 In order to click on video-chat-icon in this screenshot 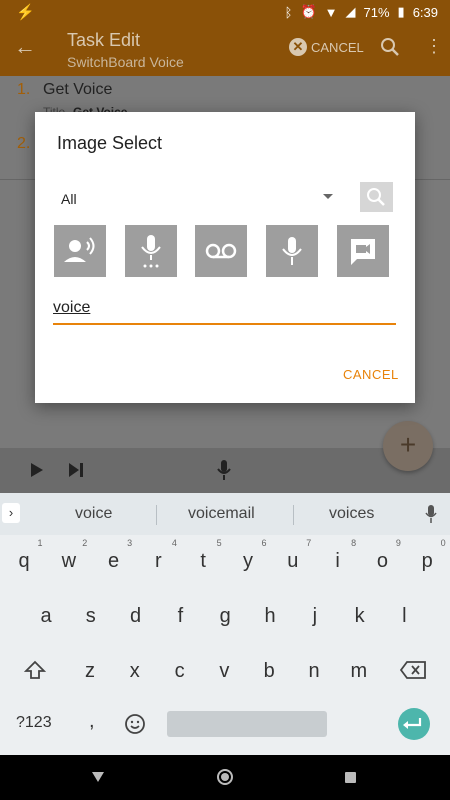, I will do `click(363, 252)`.